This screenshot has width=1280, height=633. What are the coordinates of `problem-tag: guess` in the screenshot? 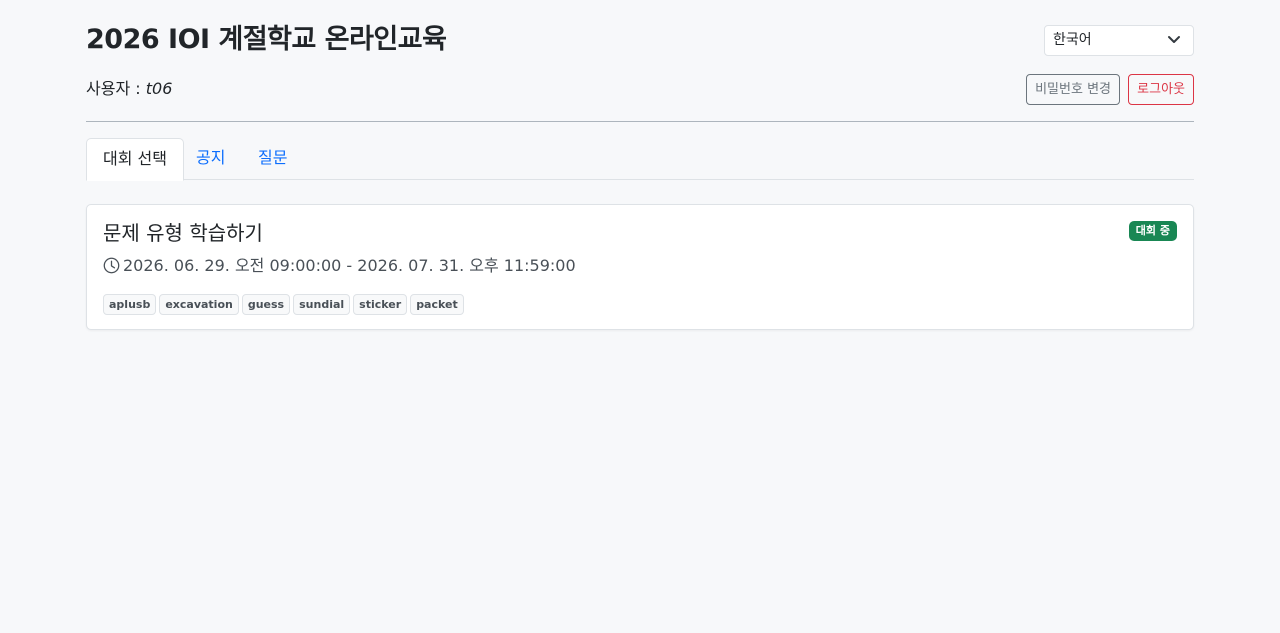 It's located at (266, 304).